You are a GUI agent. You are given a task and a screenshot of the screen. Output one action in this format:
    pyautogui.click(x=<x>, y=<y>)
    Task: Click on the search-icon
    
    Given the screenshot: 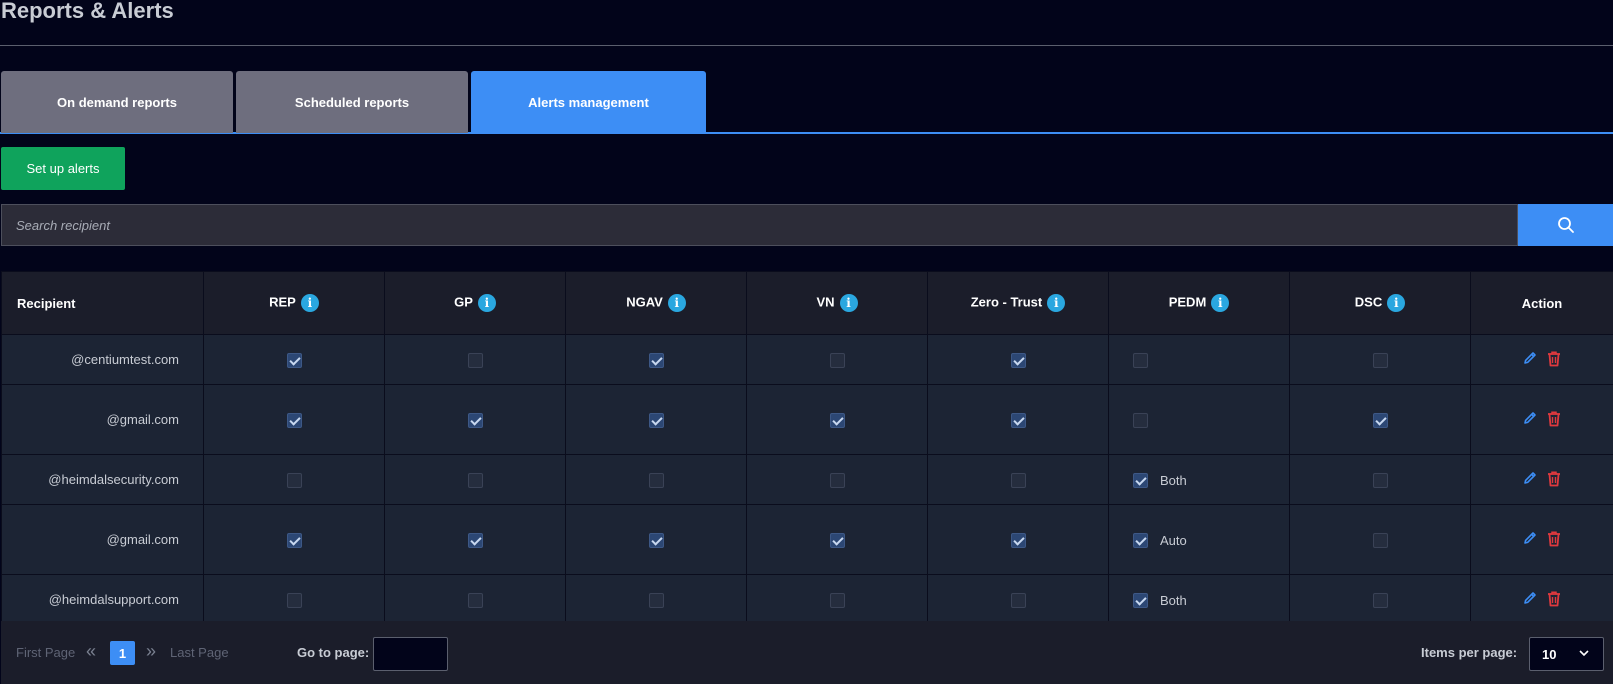 What is the action you would take?
    pyautogui.click(x=1565, y=225)
    